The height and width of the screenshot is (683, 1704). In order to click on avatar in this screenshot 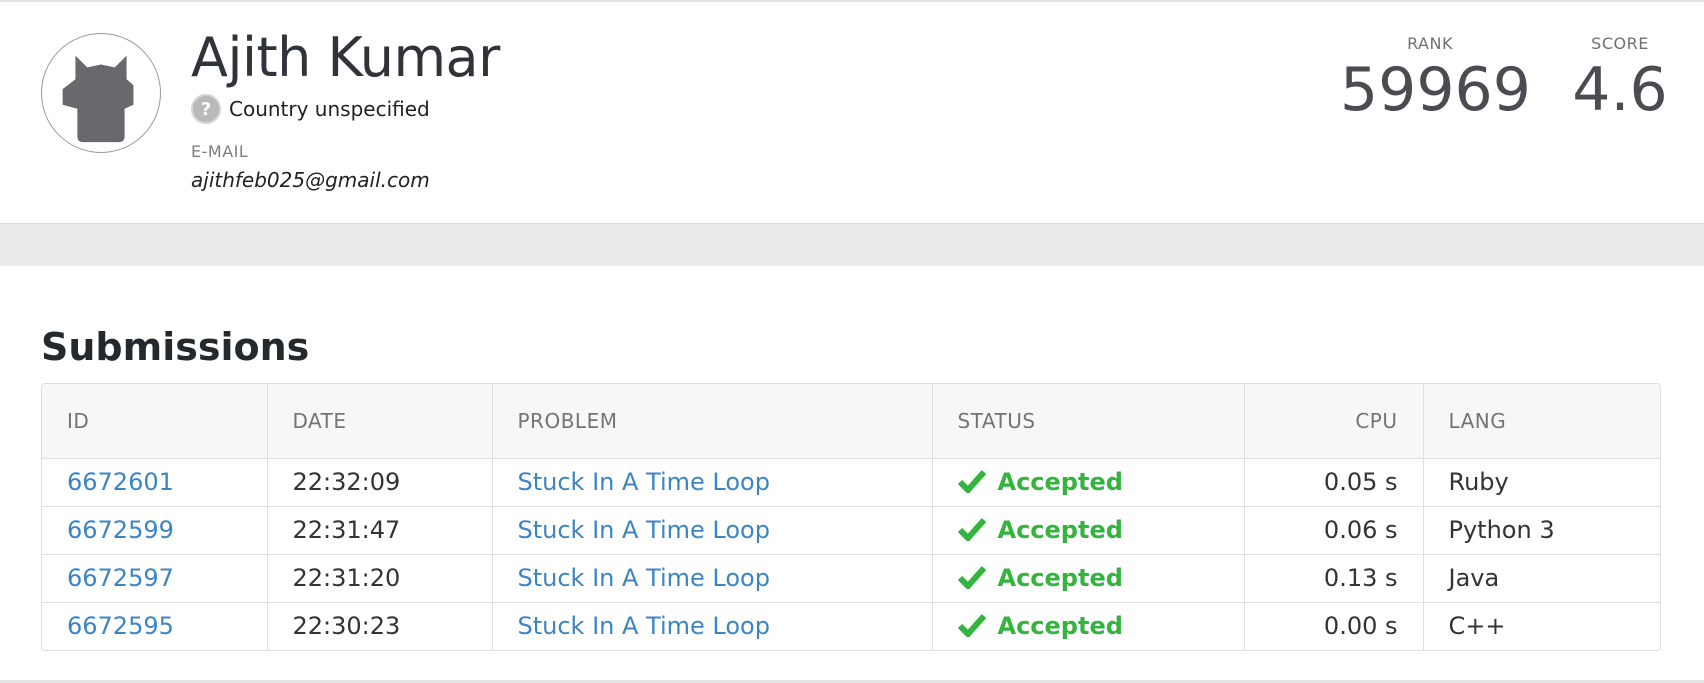, I will do `click(101, 93)`.